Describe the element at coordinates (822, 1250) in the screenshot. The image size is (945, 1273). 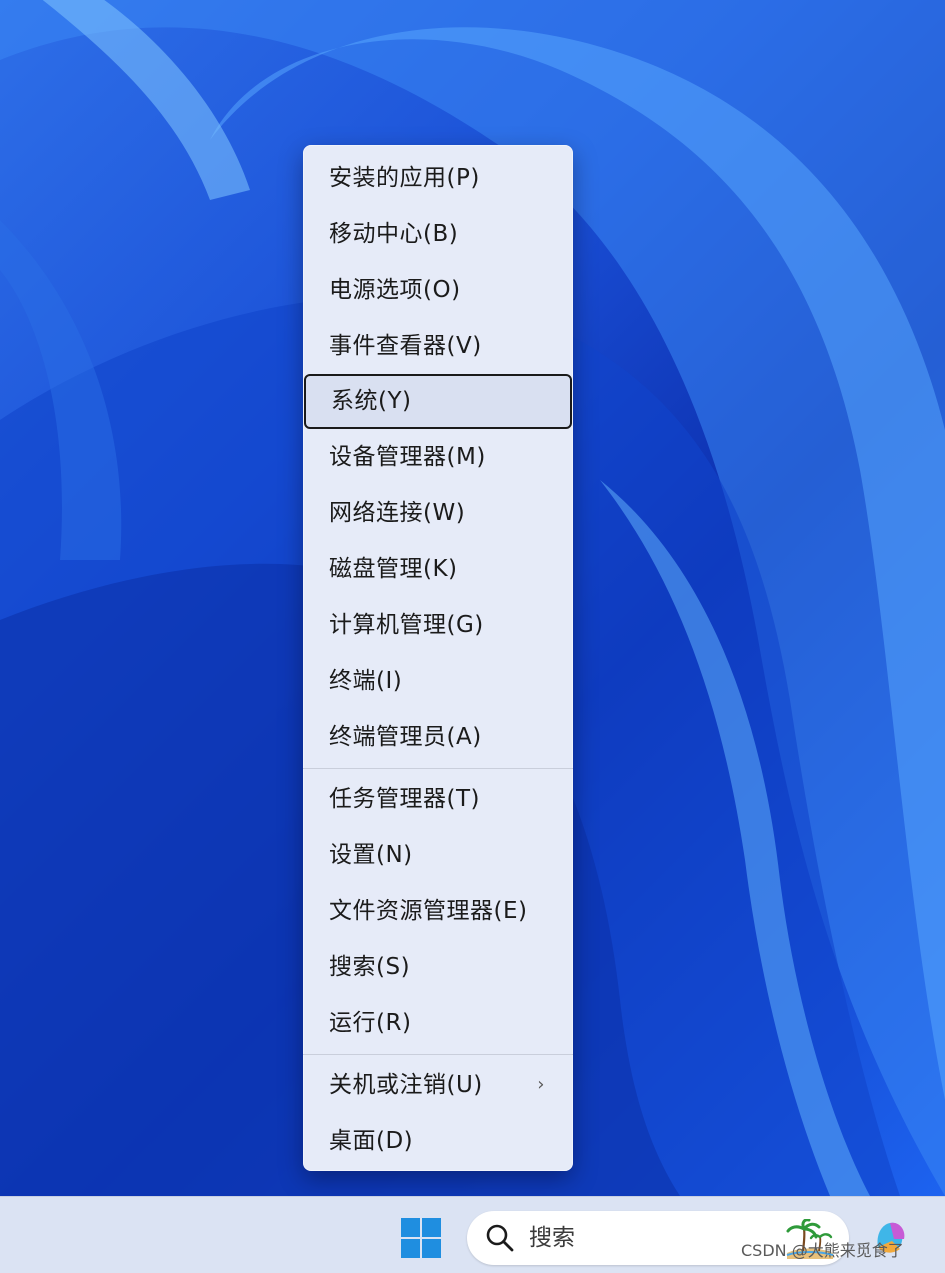
I see `watermark-text: CSDN @大熊来觅食了` at that location.